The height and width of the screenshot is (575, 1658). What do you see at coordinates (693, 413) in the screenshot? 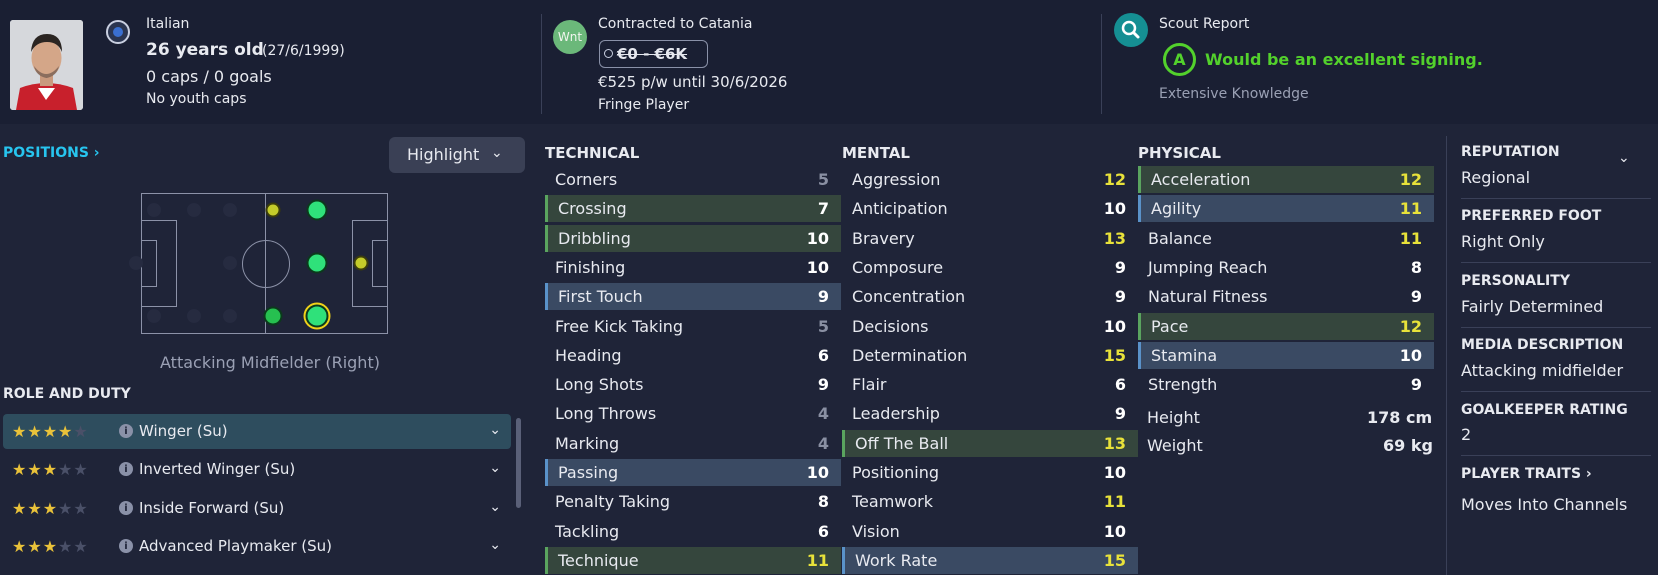
I see `attribute-row: Long Throws 4` at bounding box center [693, 413].